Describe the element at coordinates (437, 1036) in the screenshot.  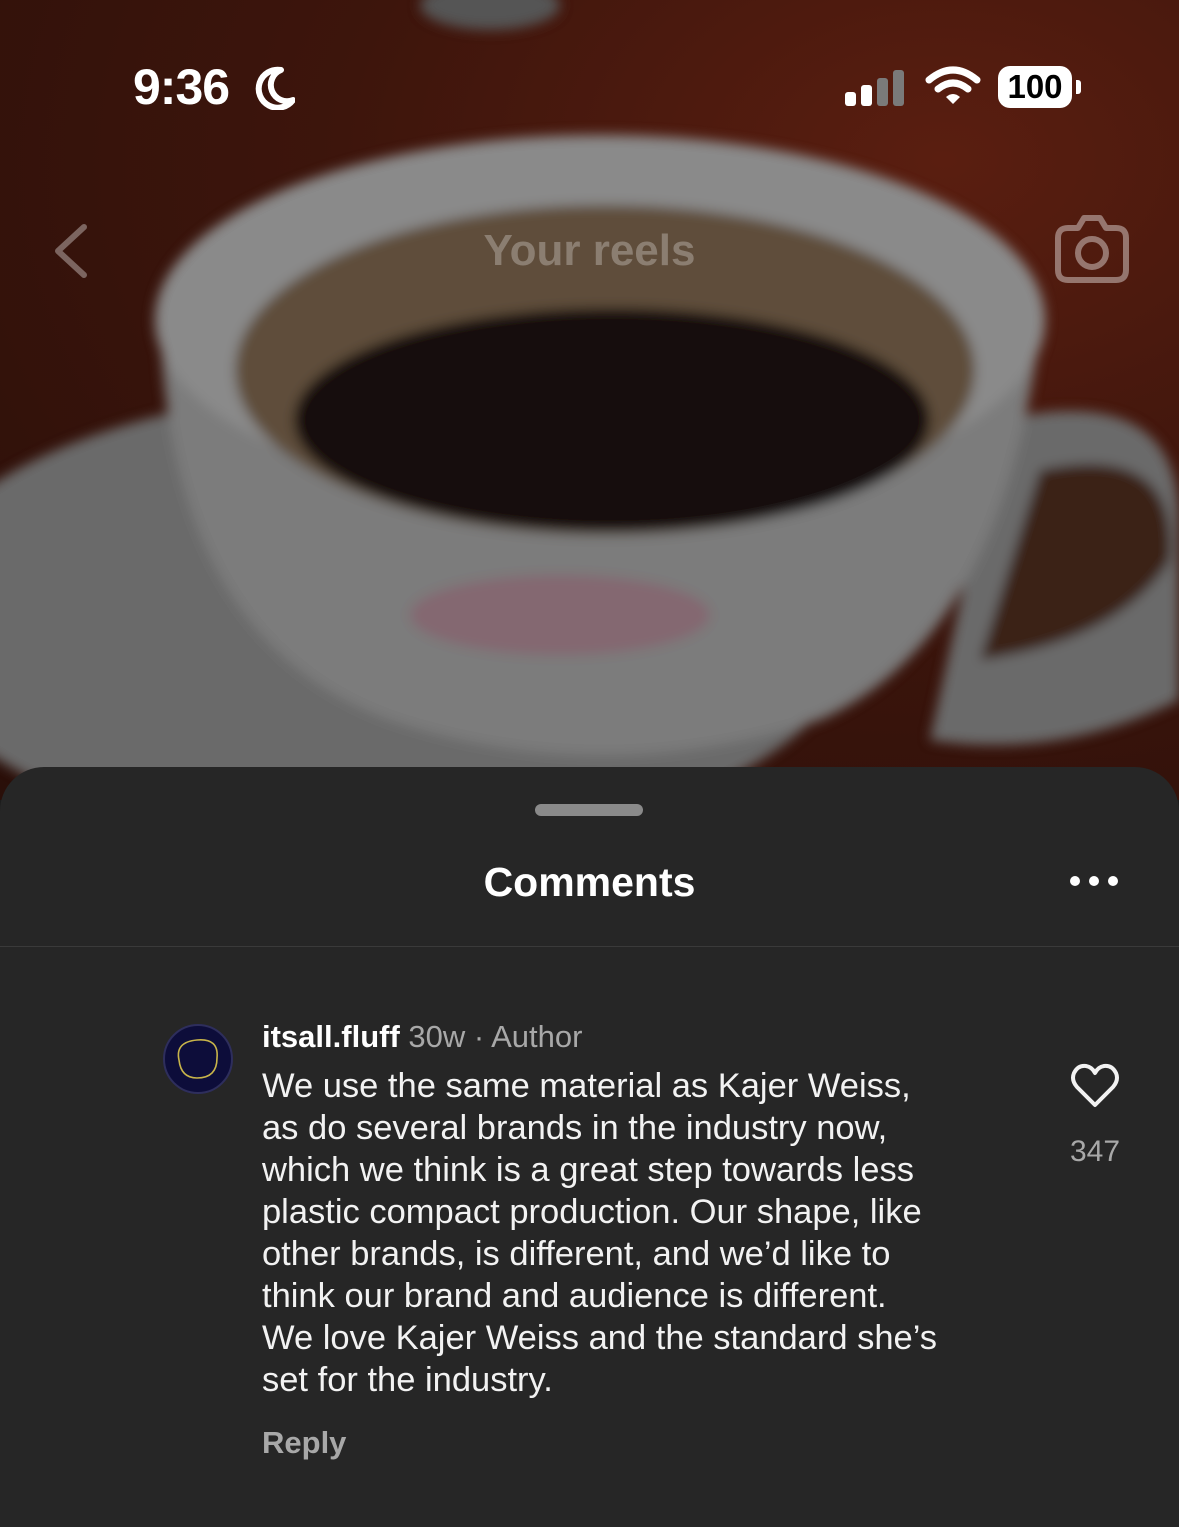
I see `comment-age: 30w` at that location.